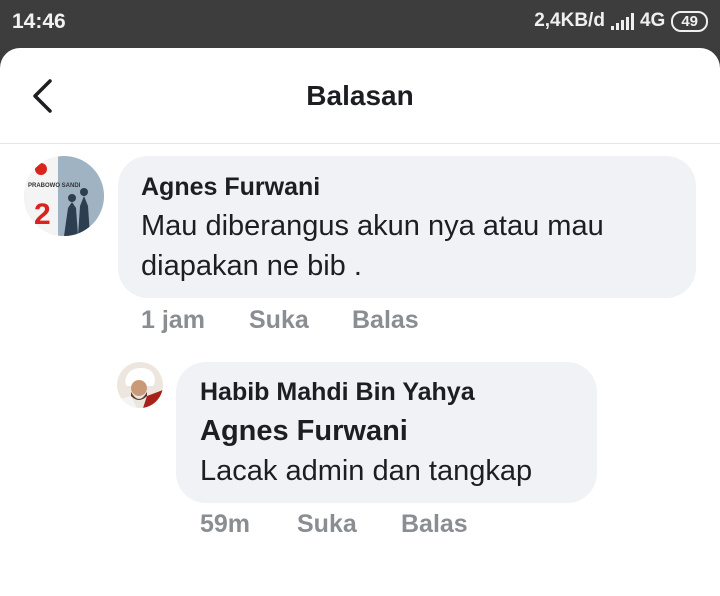 The width and height of the screenshot is (720, 596). I want to click on battery-icon: 49, so click(689, 21).